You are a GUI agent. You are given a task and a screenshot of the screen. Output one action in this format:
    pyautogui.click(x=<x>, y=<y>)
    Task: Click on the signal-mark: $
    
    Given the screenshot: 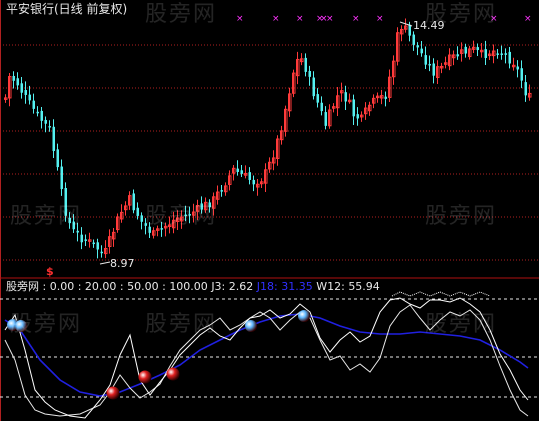 What is the action you would take?
    pyautogui.click(x=50, y=271)
    